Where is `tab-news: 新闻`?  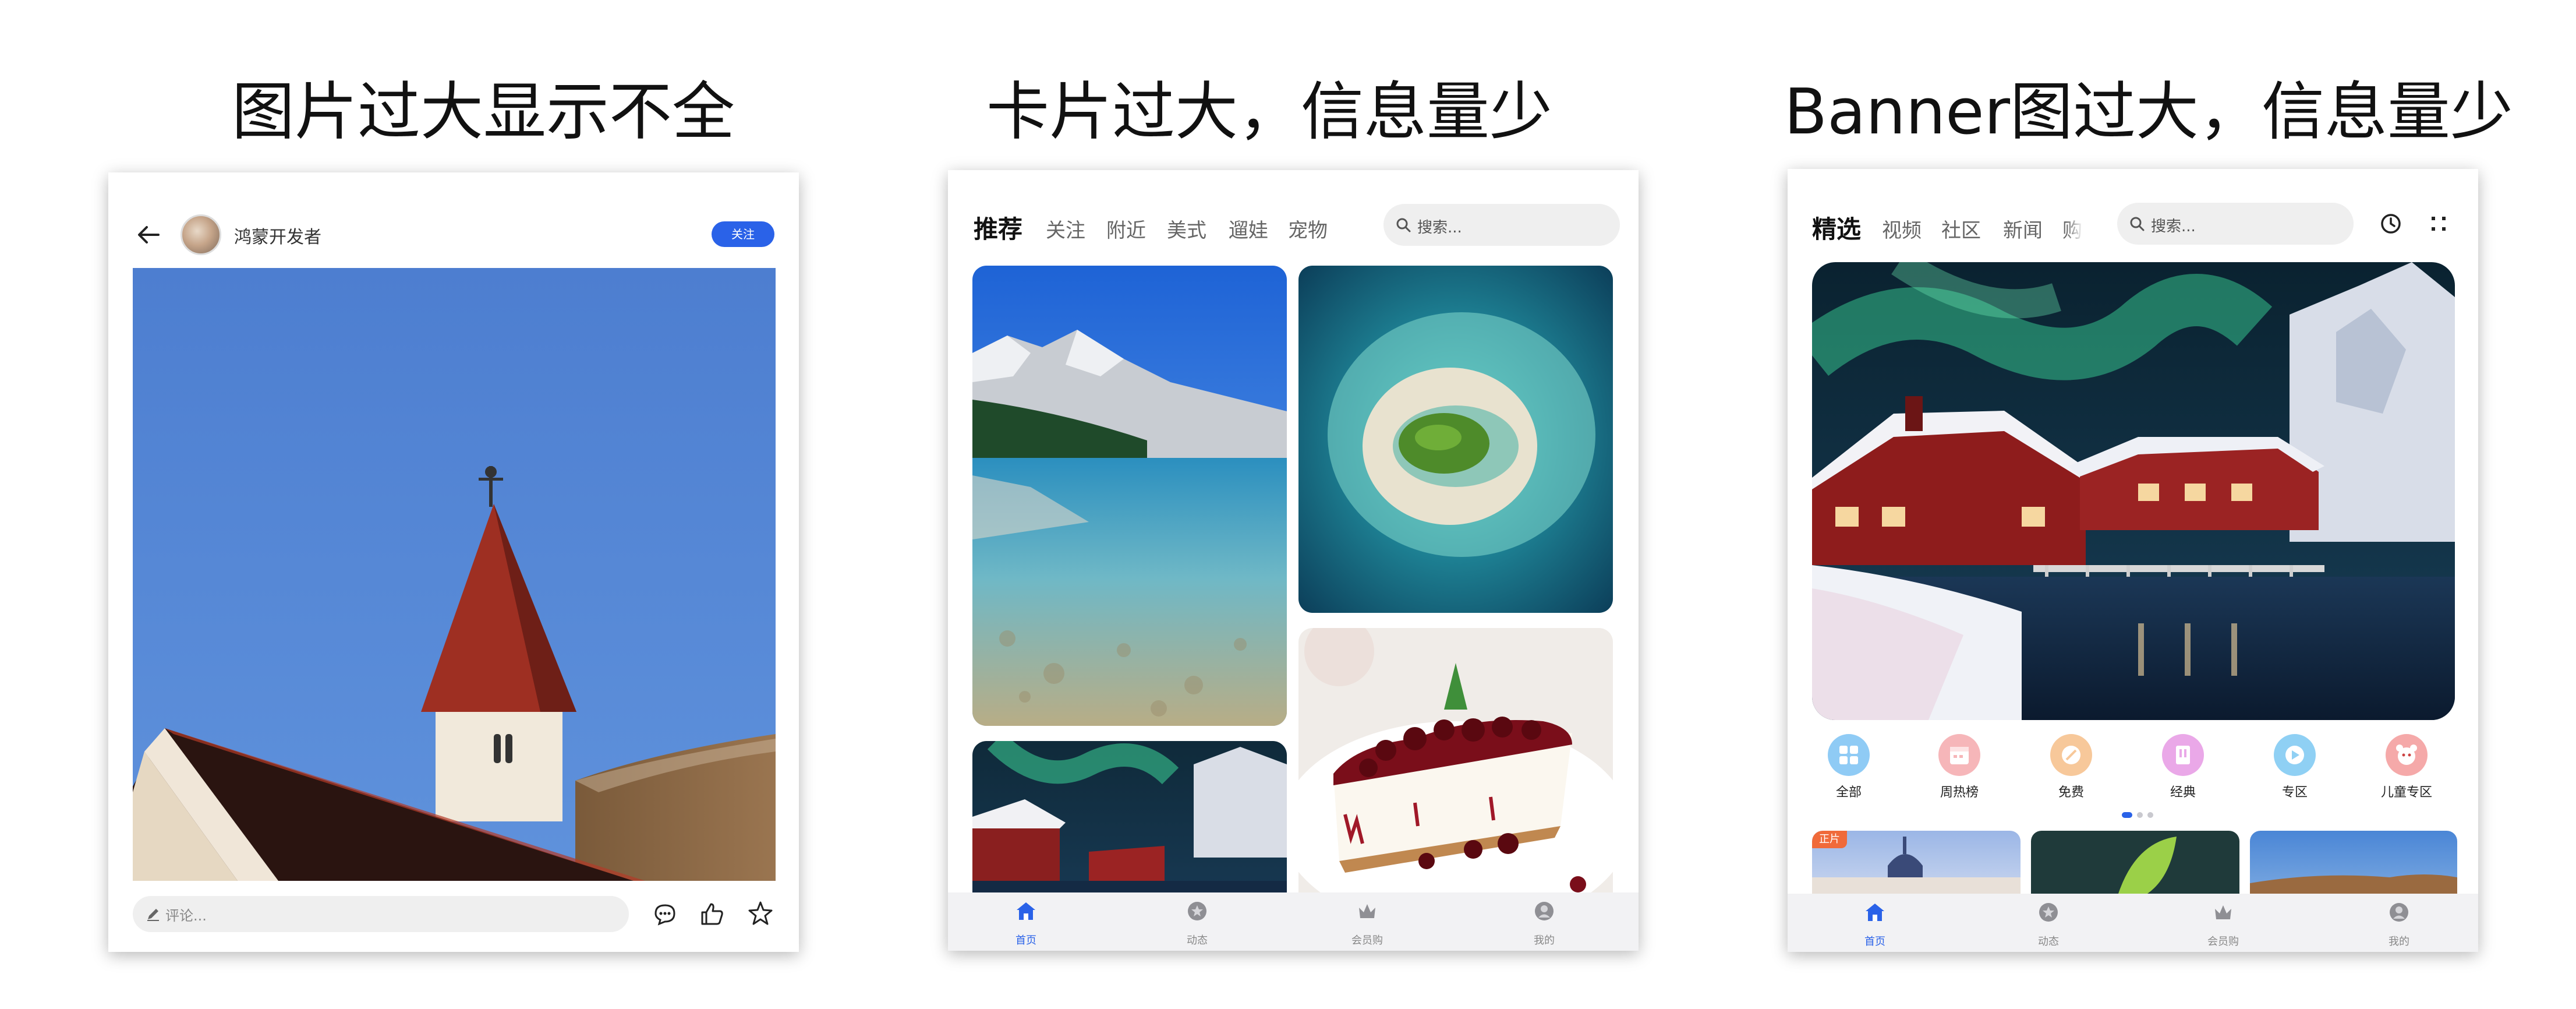 tab-news: 新闻 is located at coordinates (2023, 228).